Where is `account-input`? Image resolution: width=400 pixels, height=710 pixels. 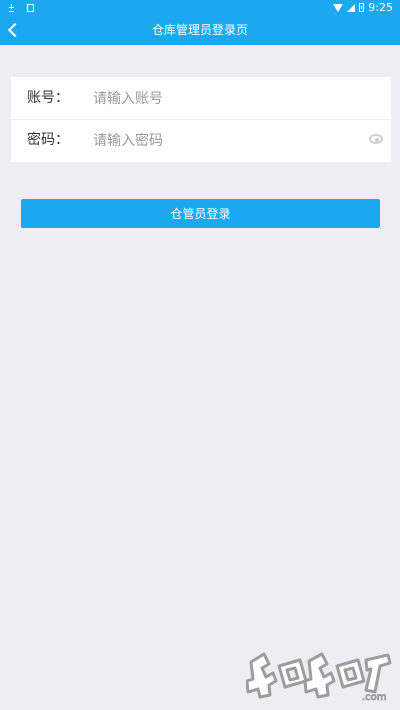
account-input is located at coordinates (223, 99).